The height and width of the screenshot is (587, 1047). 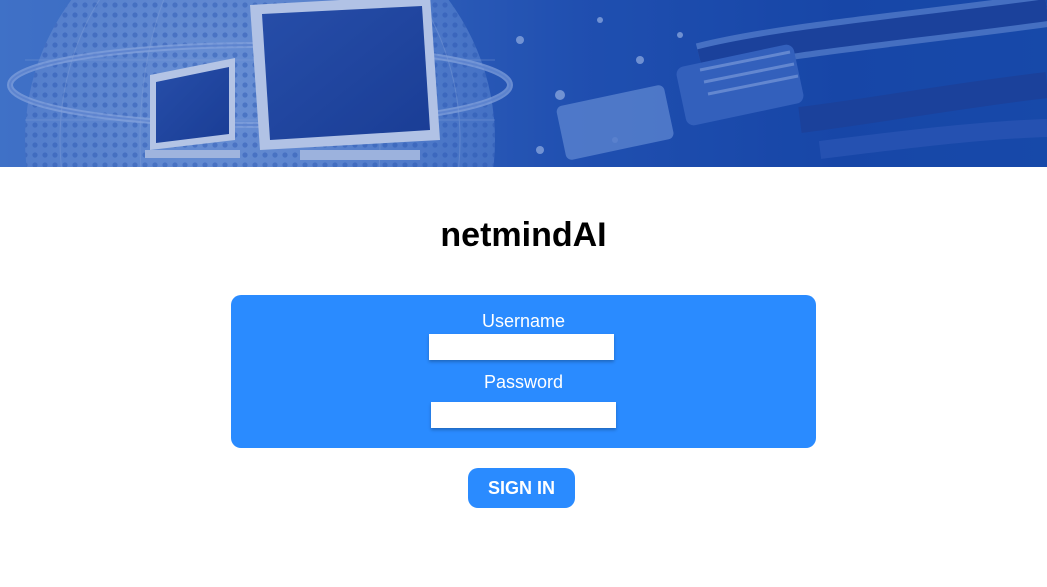 I want to click on password-input, so click(x=523, y=415).